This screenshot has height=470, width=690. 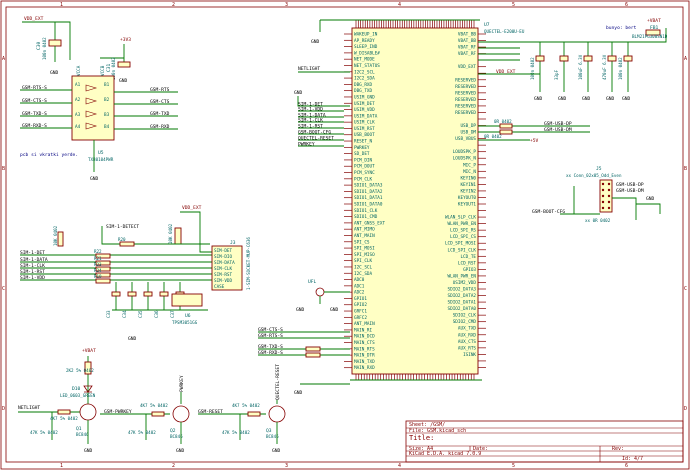 I want to click on u7-right-pin-label: USB_VBUS, so click(x=465, y=139).